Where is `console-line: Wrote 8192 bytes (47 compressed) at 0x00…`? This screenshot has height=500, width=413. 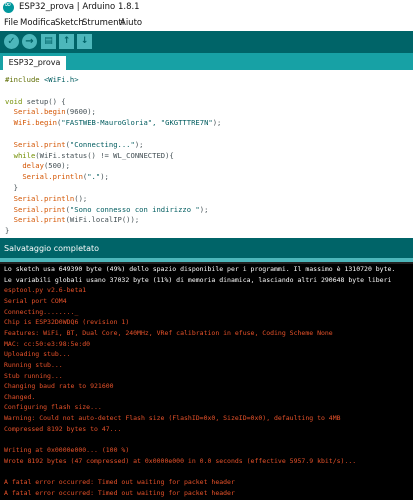
console-line: Wrote 8192 bytes (47 compressed) at 0x00… is located at coordinates (180, 460).